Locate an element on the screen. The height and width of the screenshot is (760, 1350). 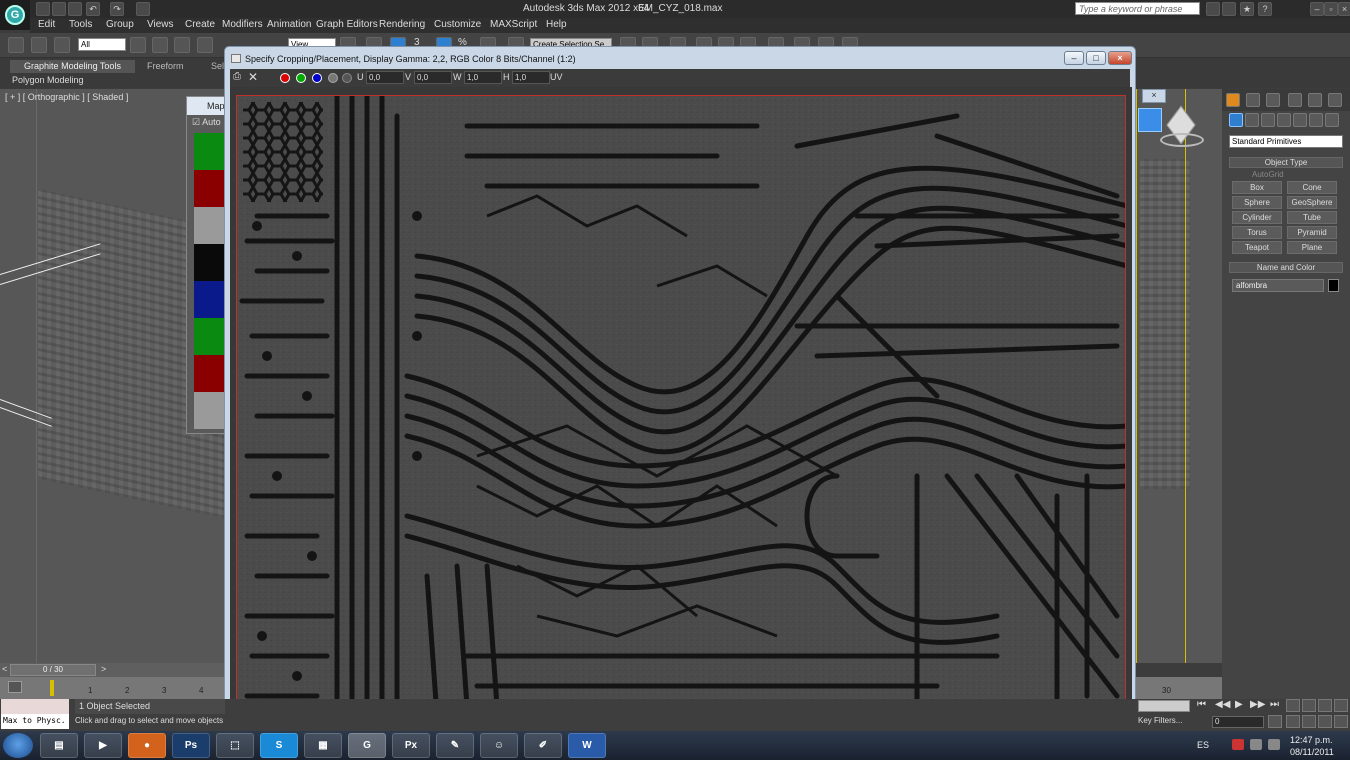
pyramid-button: Pyramid is located at coordinates (1312, 232).